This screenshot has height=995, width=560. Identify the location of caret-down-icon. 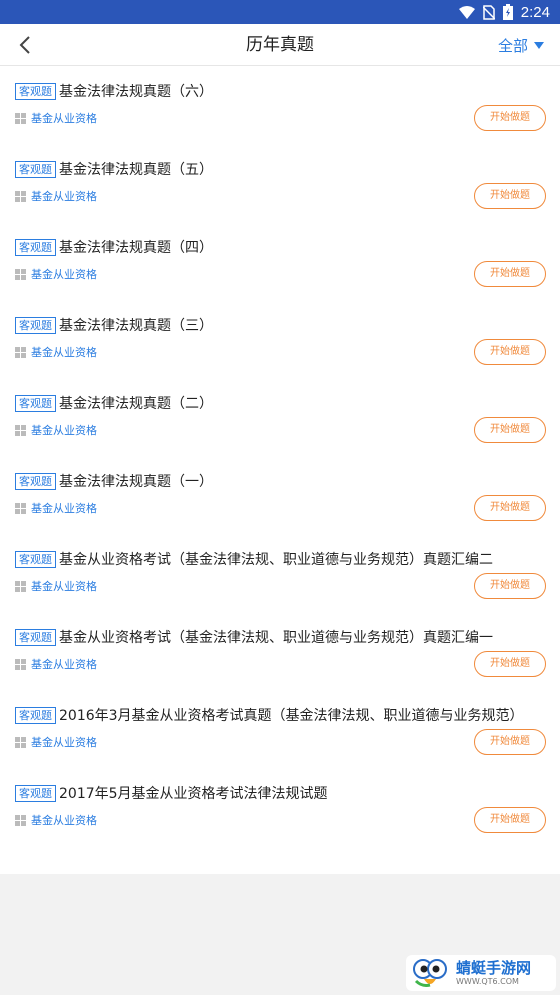
(539, 45).